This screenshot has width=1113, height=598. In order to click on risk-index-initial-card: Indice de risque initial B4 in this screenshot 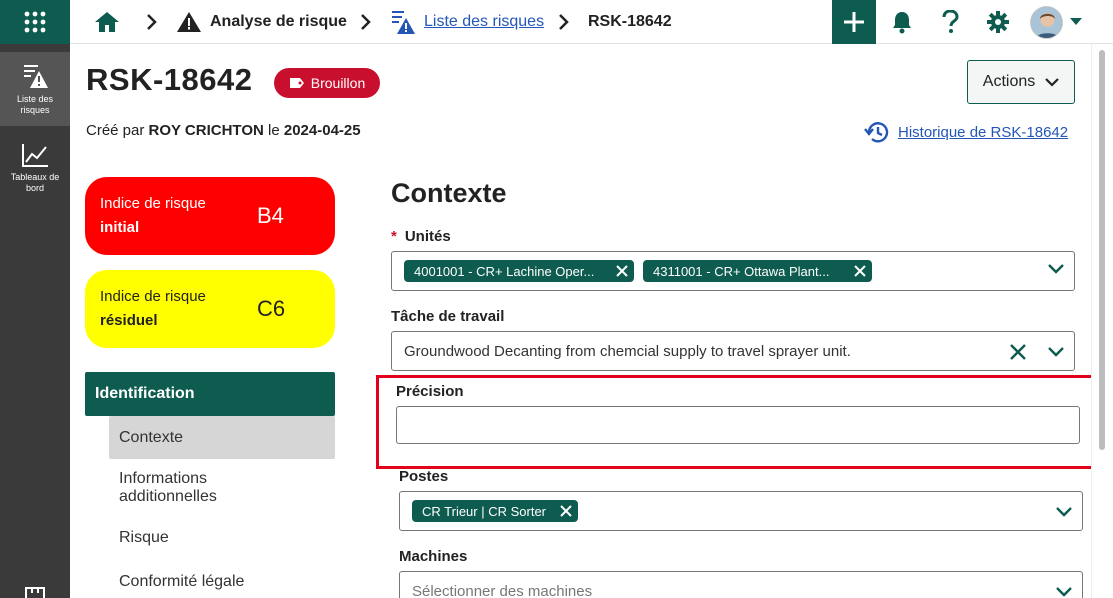, I will do `click(210, 216)`.